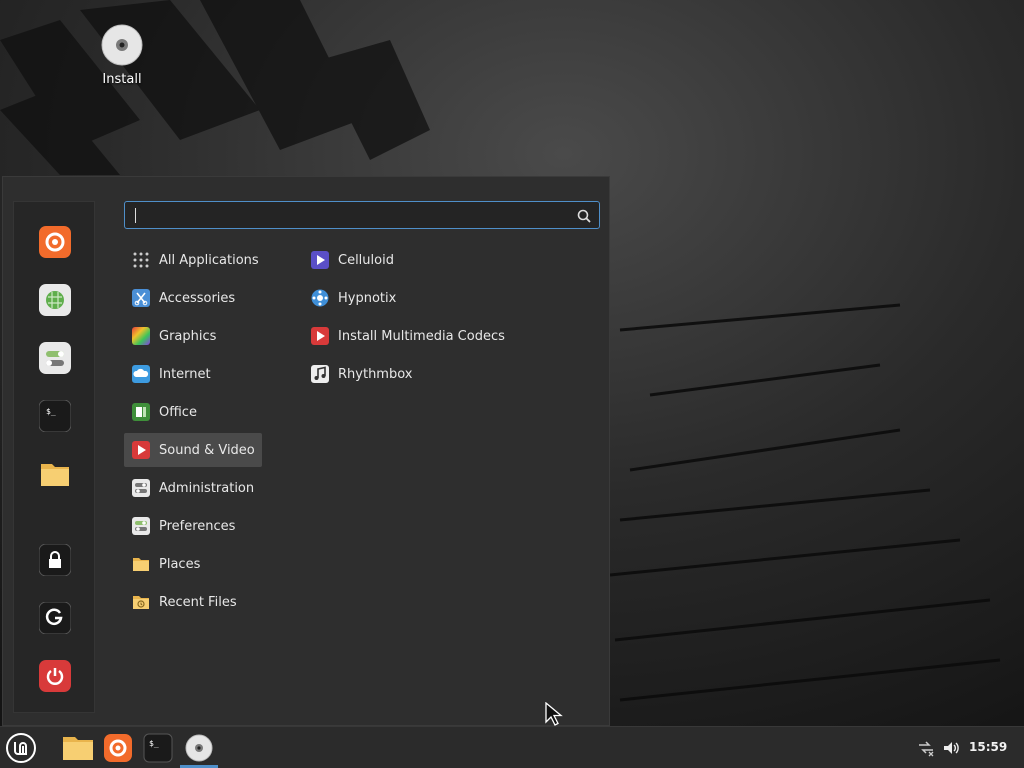  I want to click on category-label: Recent Files, so click(198, 602).